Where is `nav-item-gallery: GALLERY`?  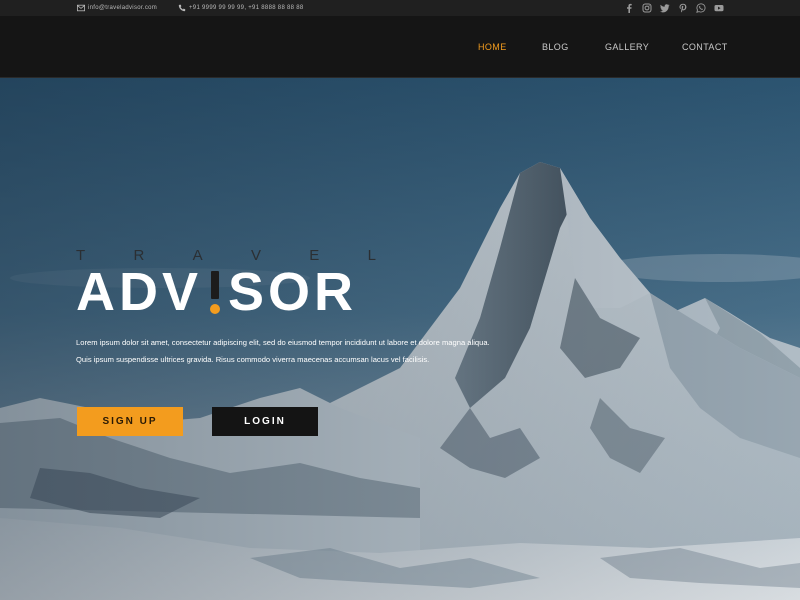
nav-item-gallery: GALLERY is located at coordinates (627, 47).